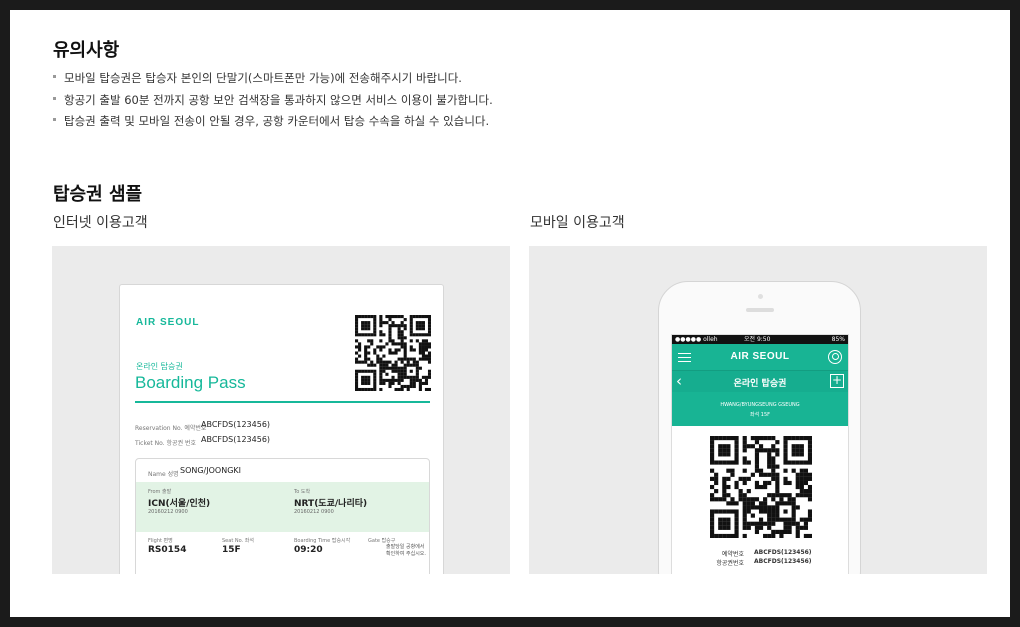 The height and width of the screenshot is (627, 1020). Describe the element at coordinates (86, 50) in the screenshot. I see `notice-title: 유의사항` at that location.